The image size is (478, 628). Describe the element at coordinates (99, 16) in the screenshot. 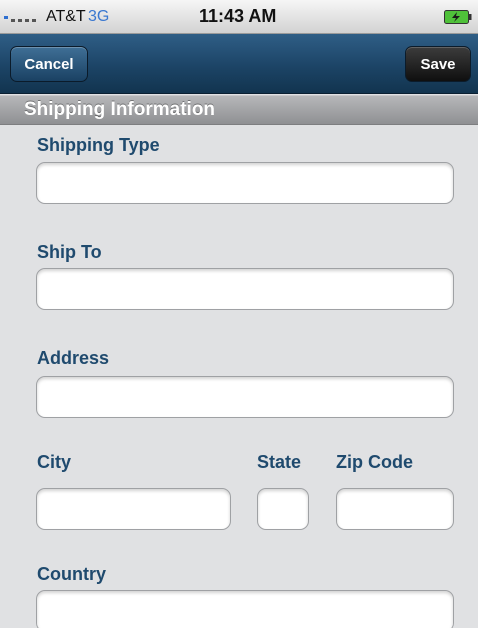

I see `network-type: 3G` at that location.